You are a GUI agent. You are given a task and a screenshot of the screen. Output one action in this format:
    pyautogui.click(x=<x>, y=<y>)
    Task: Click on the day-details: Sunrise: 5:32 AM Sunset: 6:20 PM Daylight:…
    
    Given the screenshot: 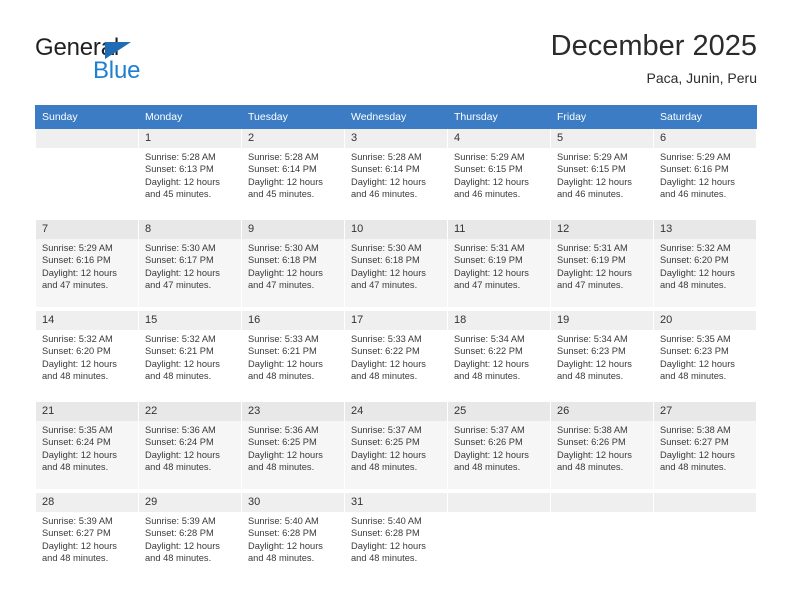 What is the action you would take?
    pyautogui.click(x=705, y=265)
    